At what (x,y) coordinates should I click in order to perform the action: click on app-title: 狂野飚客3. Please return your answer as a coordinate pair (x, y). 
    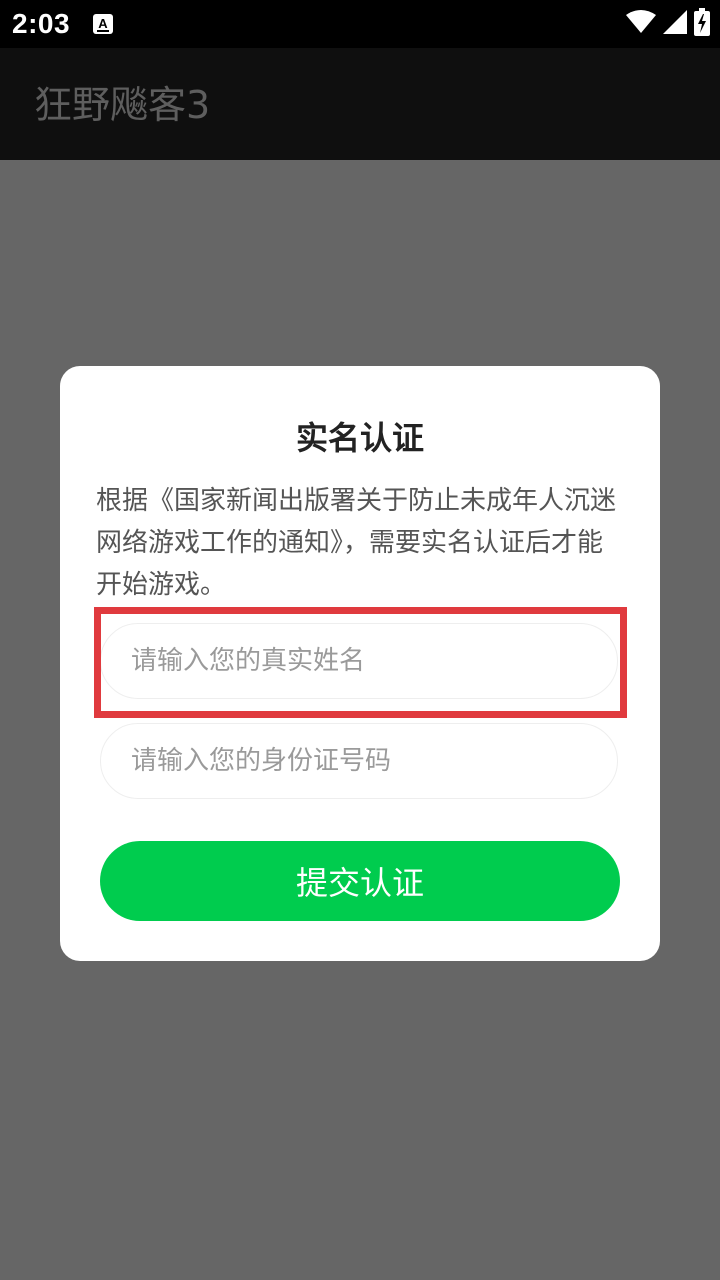
    Looking at the image, I should click on (122, 105).